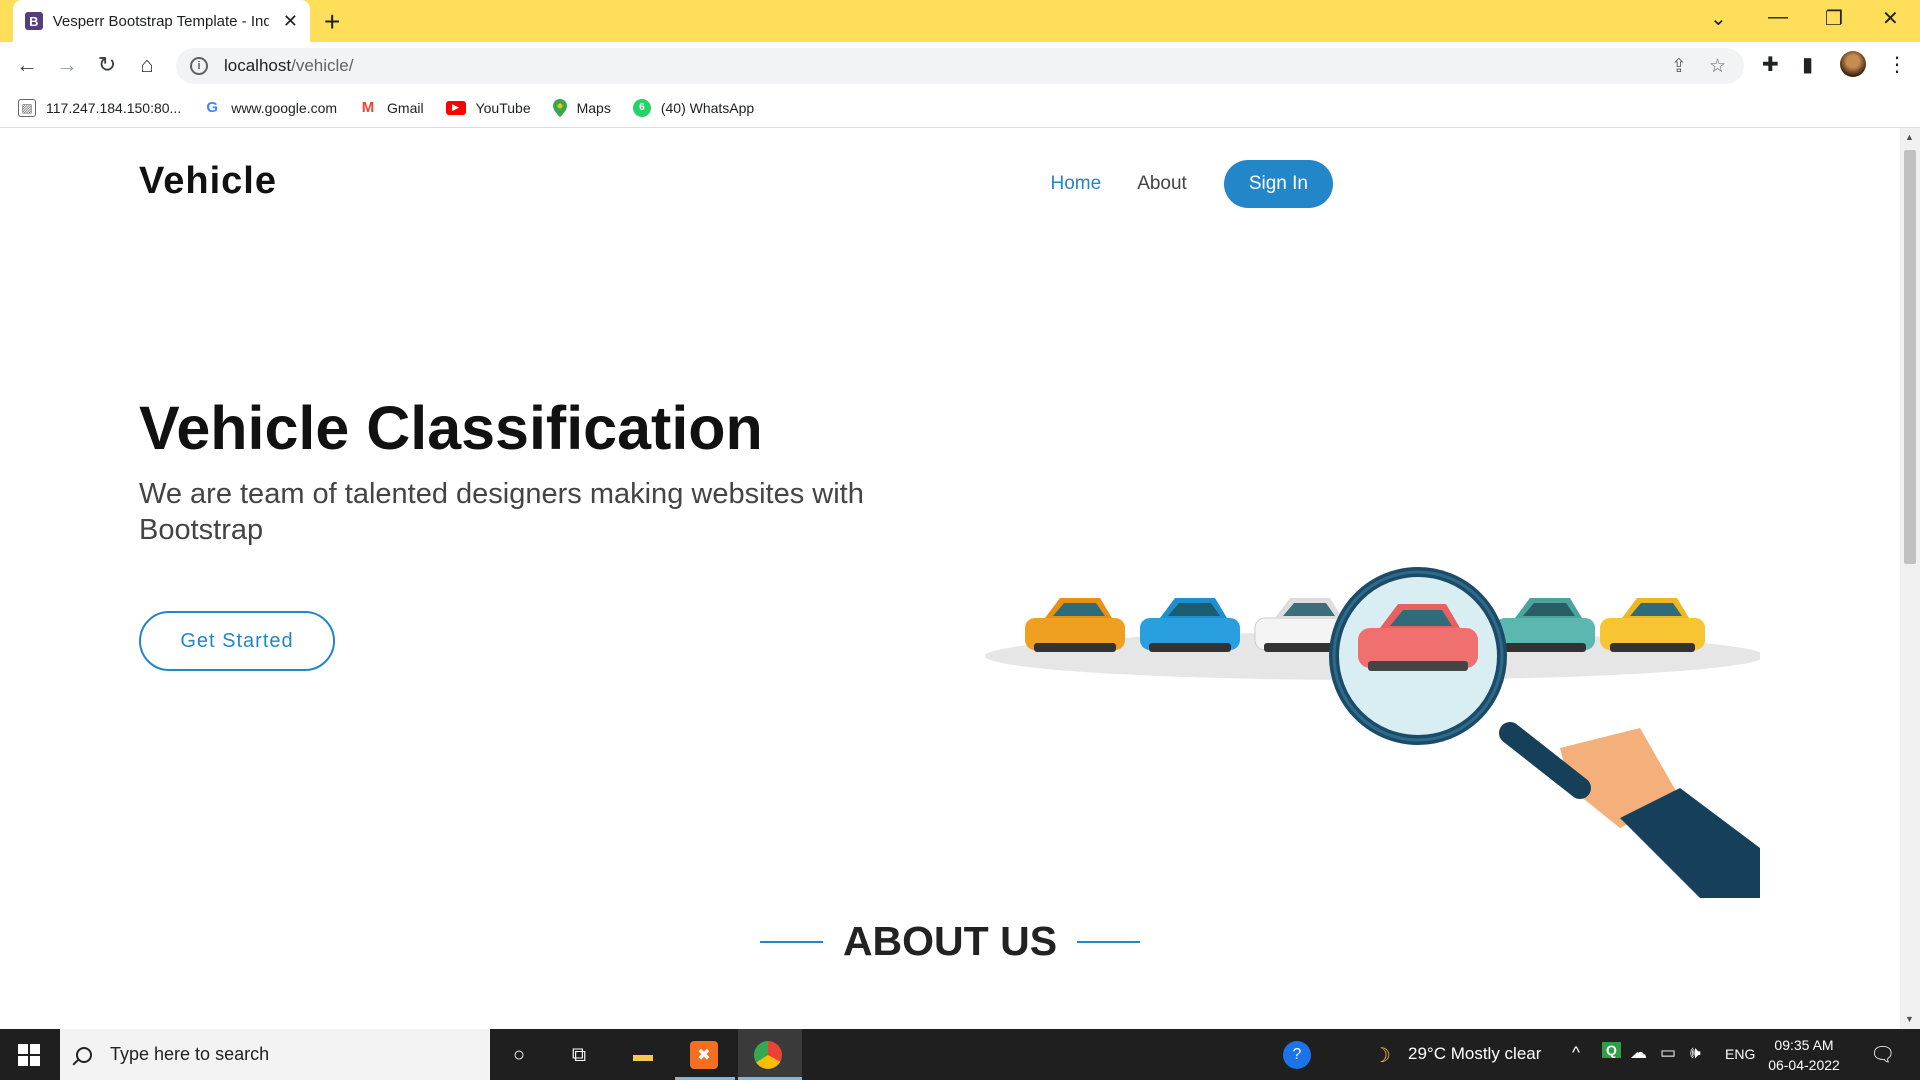  What do you see at coordinates (1382, 1055) in the screenshot?
I see `weather-moon-icon: ☽` at bounding box center [1382, 1055].